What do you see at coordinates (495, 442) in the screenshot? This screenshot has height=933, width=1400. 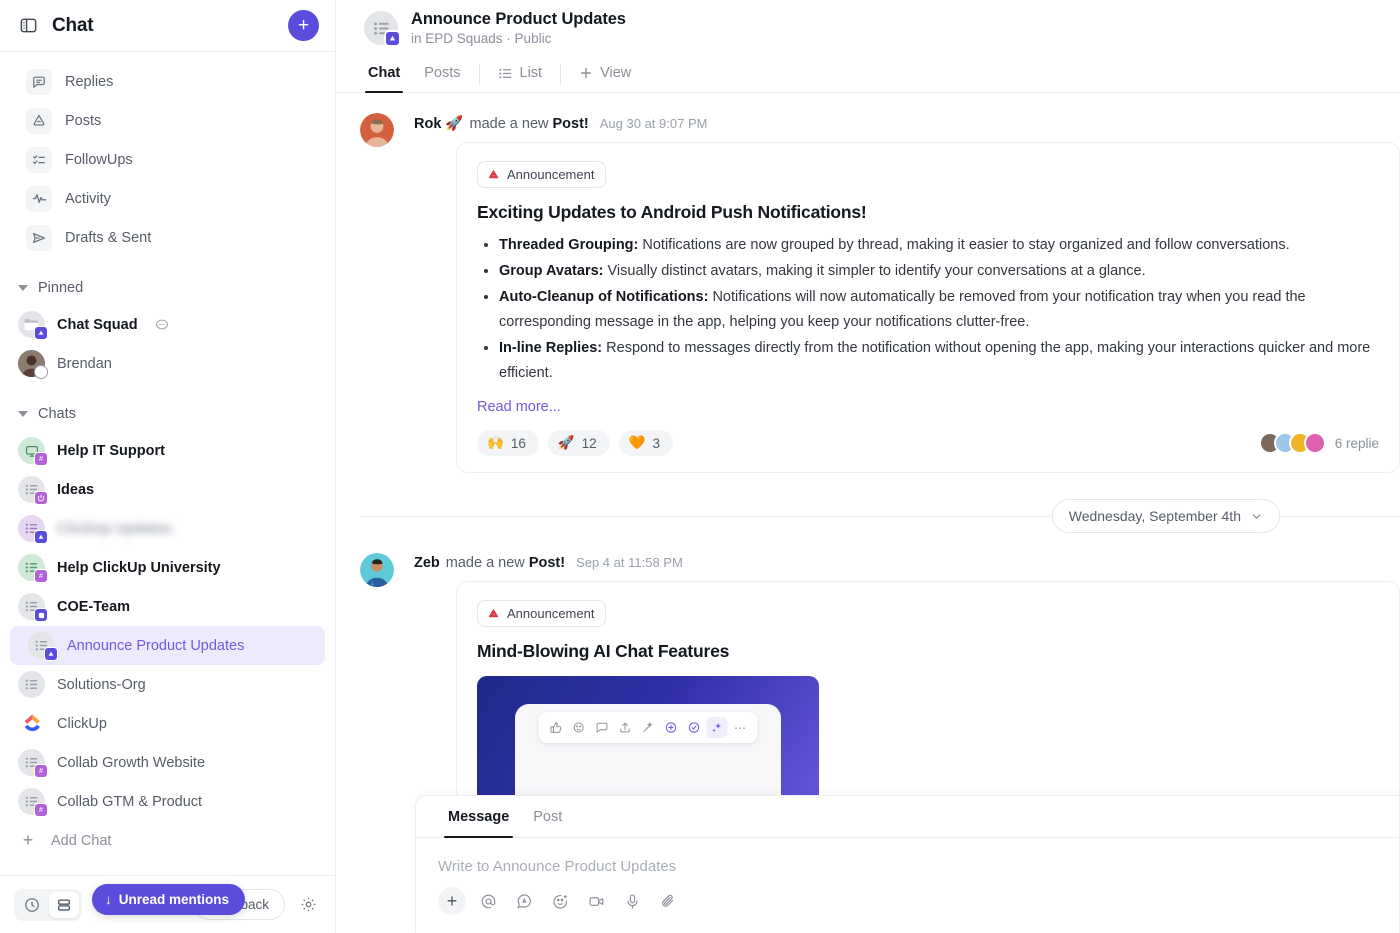 I see `raised-hands-emoji: 🙌` at bounding box center [495, 442].